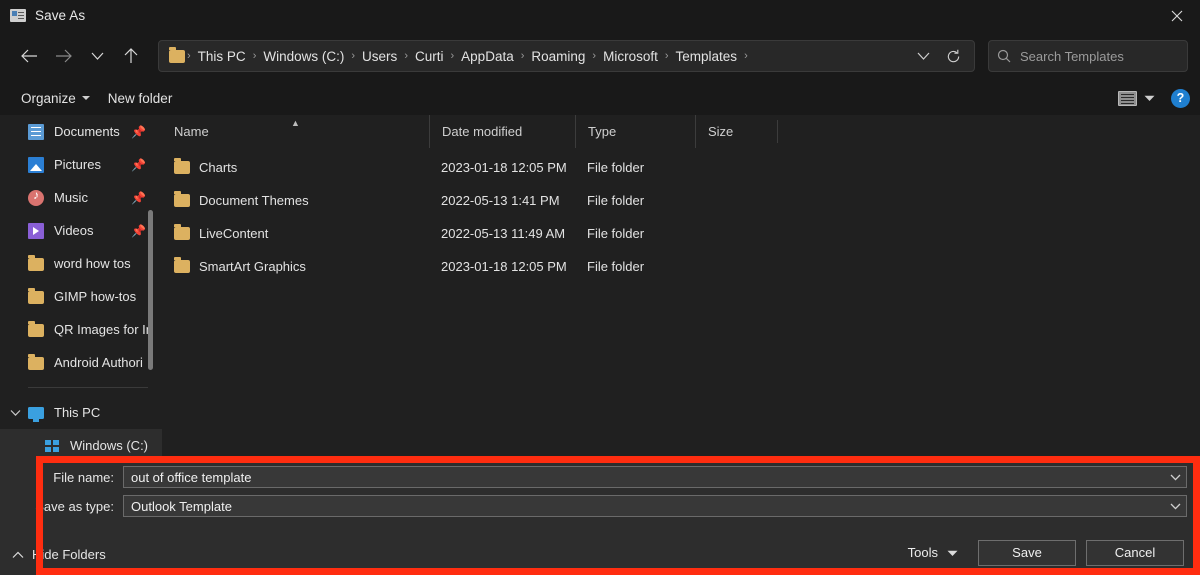  What do you see at coordinates (933, 552) in the screenshot?
I see `tools-button: Tools` at bounding box center [933, 552].